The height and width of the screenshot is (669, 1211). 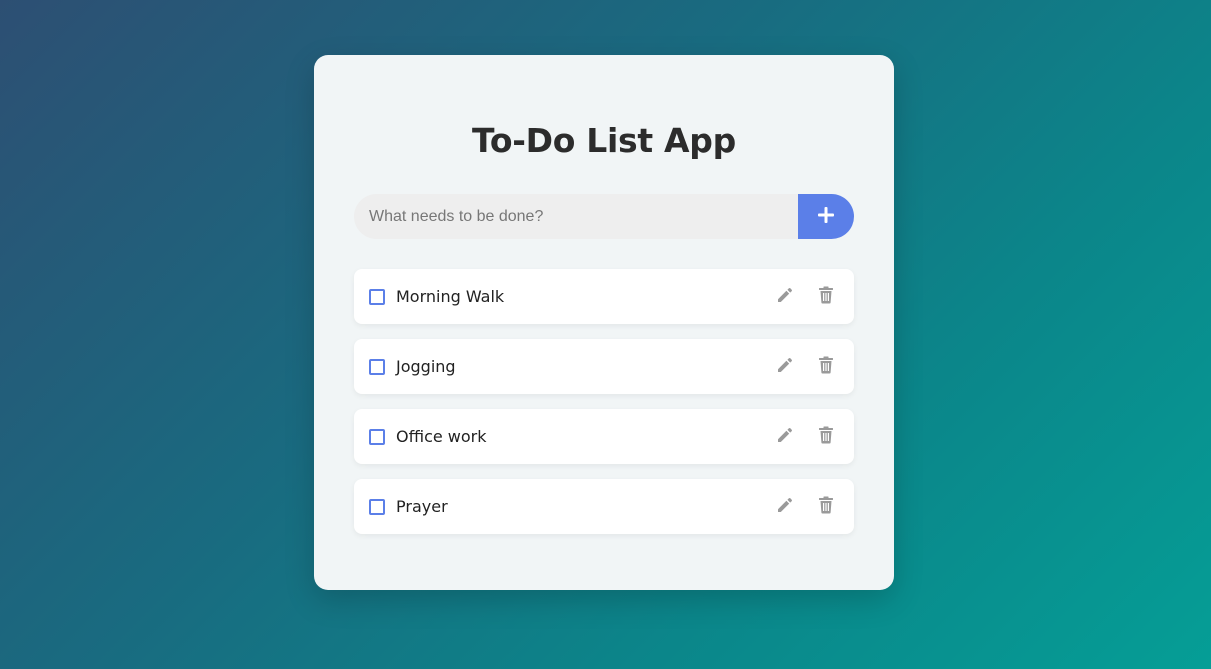 I want to click on page-title: To-Do List App, so click(x=604, y=140).